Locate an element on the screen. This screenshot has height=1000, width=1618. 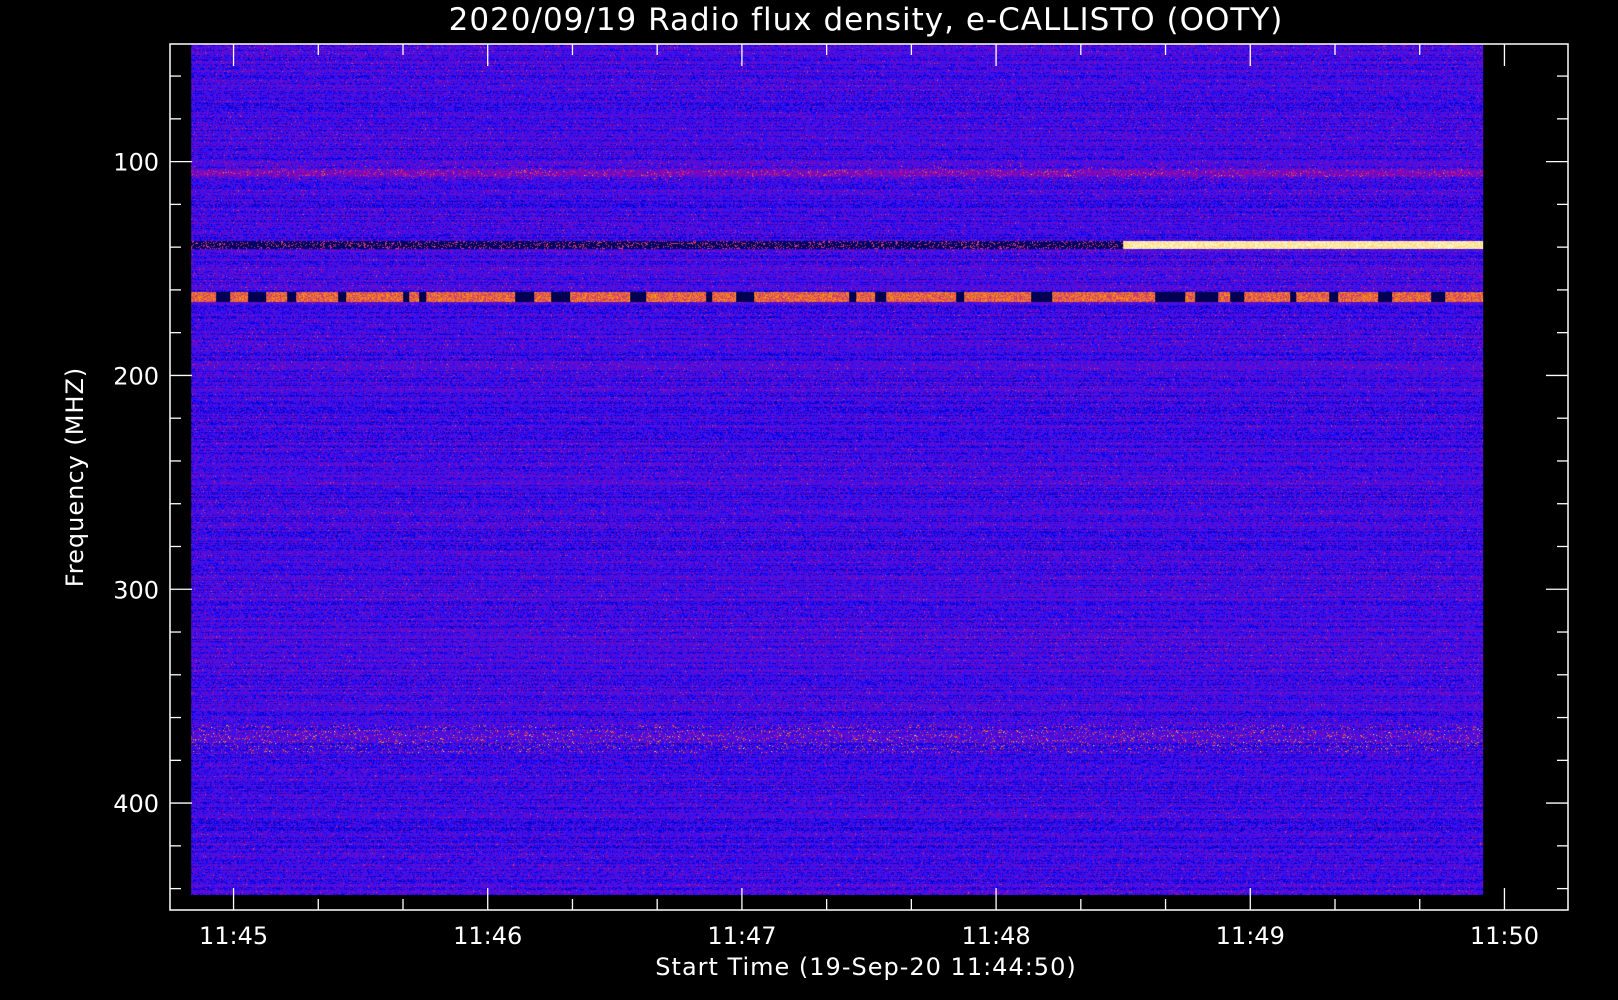
x-tick-label: 11:47 is located at coordinates (741, 936).